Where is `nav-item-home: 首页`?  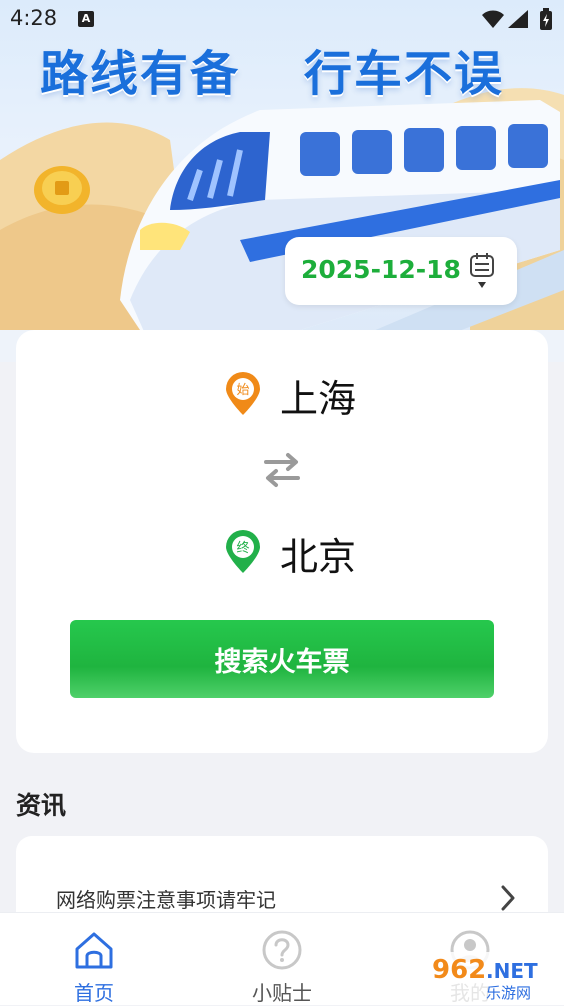 nav-item-home: 首页 is located at coordinates (94, 959).